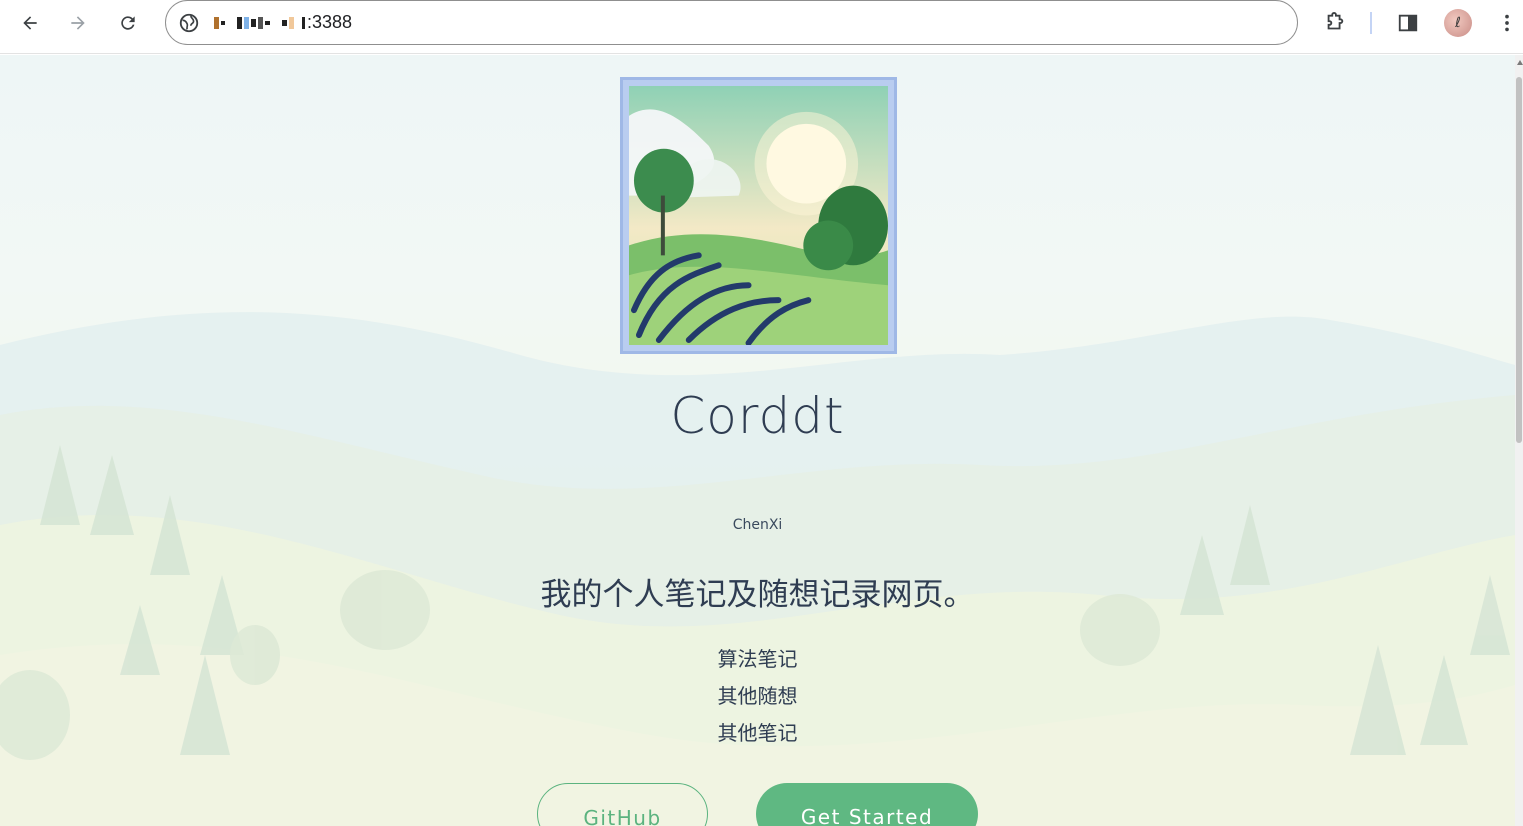 Image resolution: width=1523 pixels, height=826 pixels. What do you see at coordinates (867, 804) in the screenshot?
I see `get-started-button: Get Started` at bounding box center [867, 804].